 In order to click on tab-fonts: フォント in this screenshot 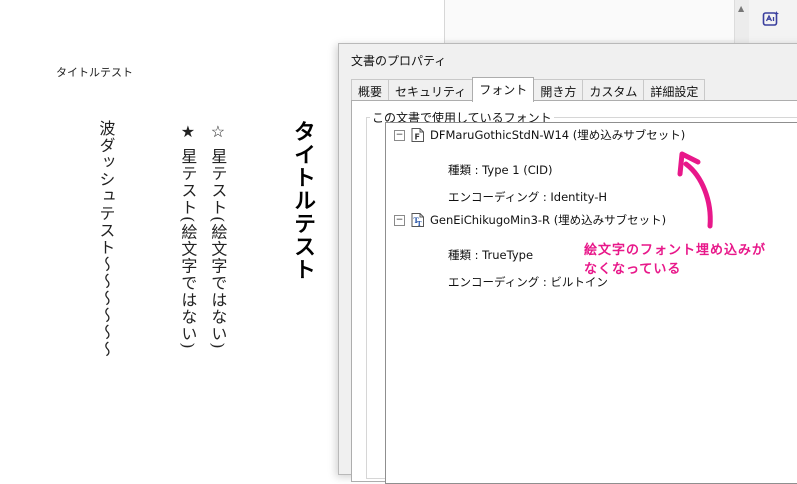, I will do `click(503, 89)`.